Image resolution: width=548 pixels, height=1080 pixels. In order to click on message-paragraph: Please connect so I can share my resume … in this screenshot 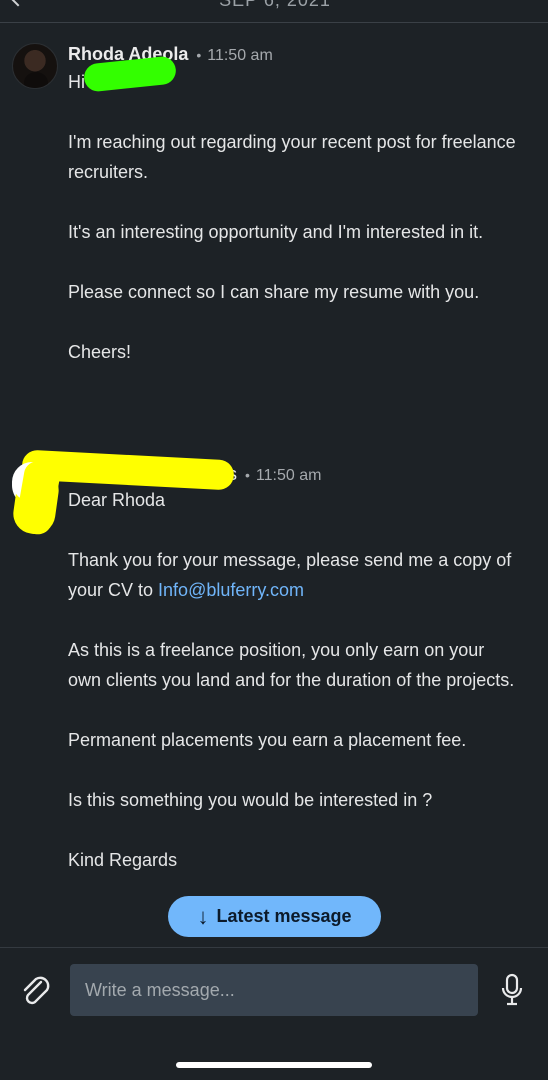, I will do `click(274, 292)`.